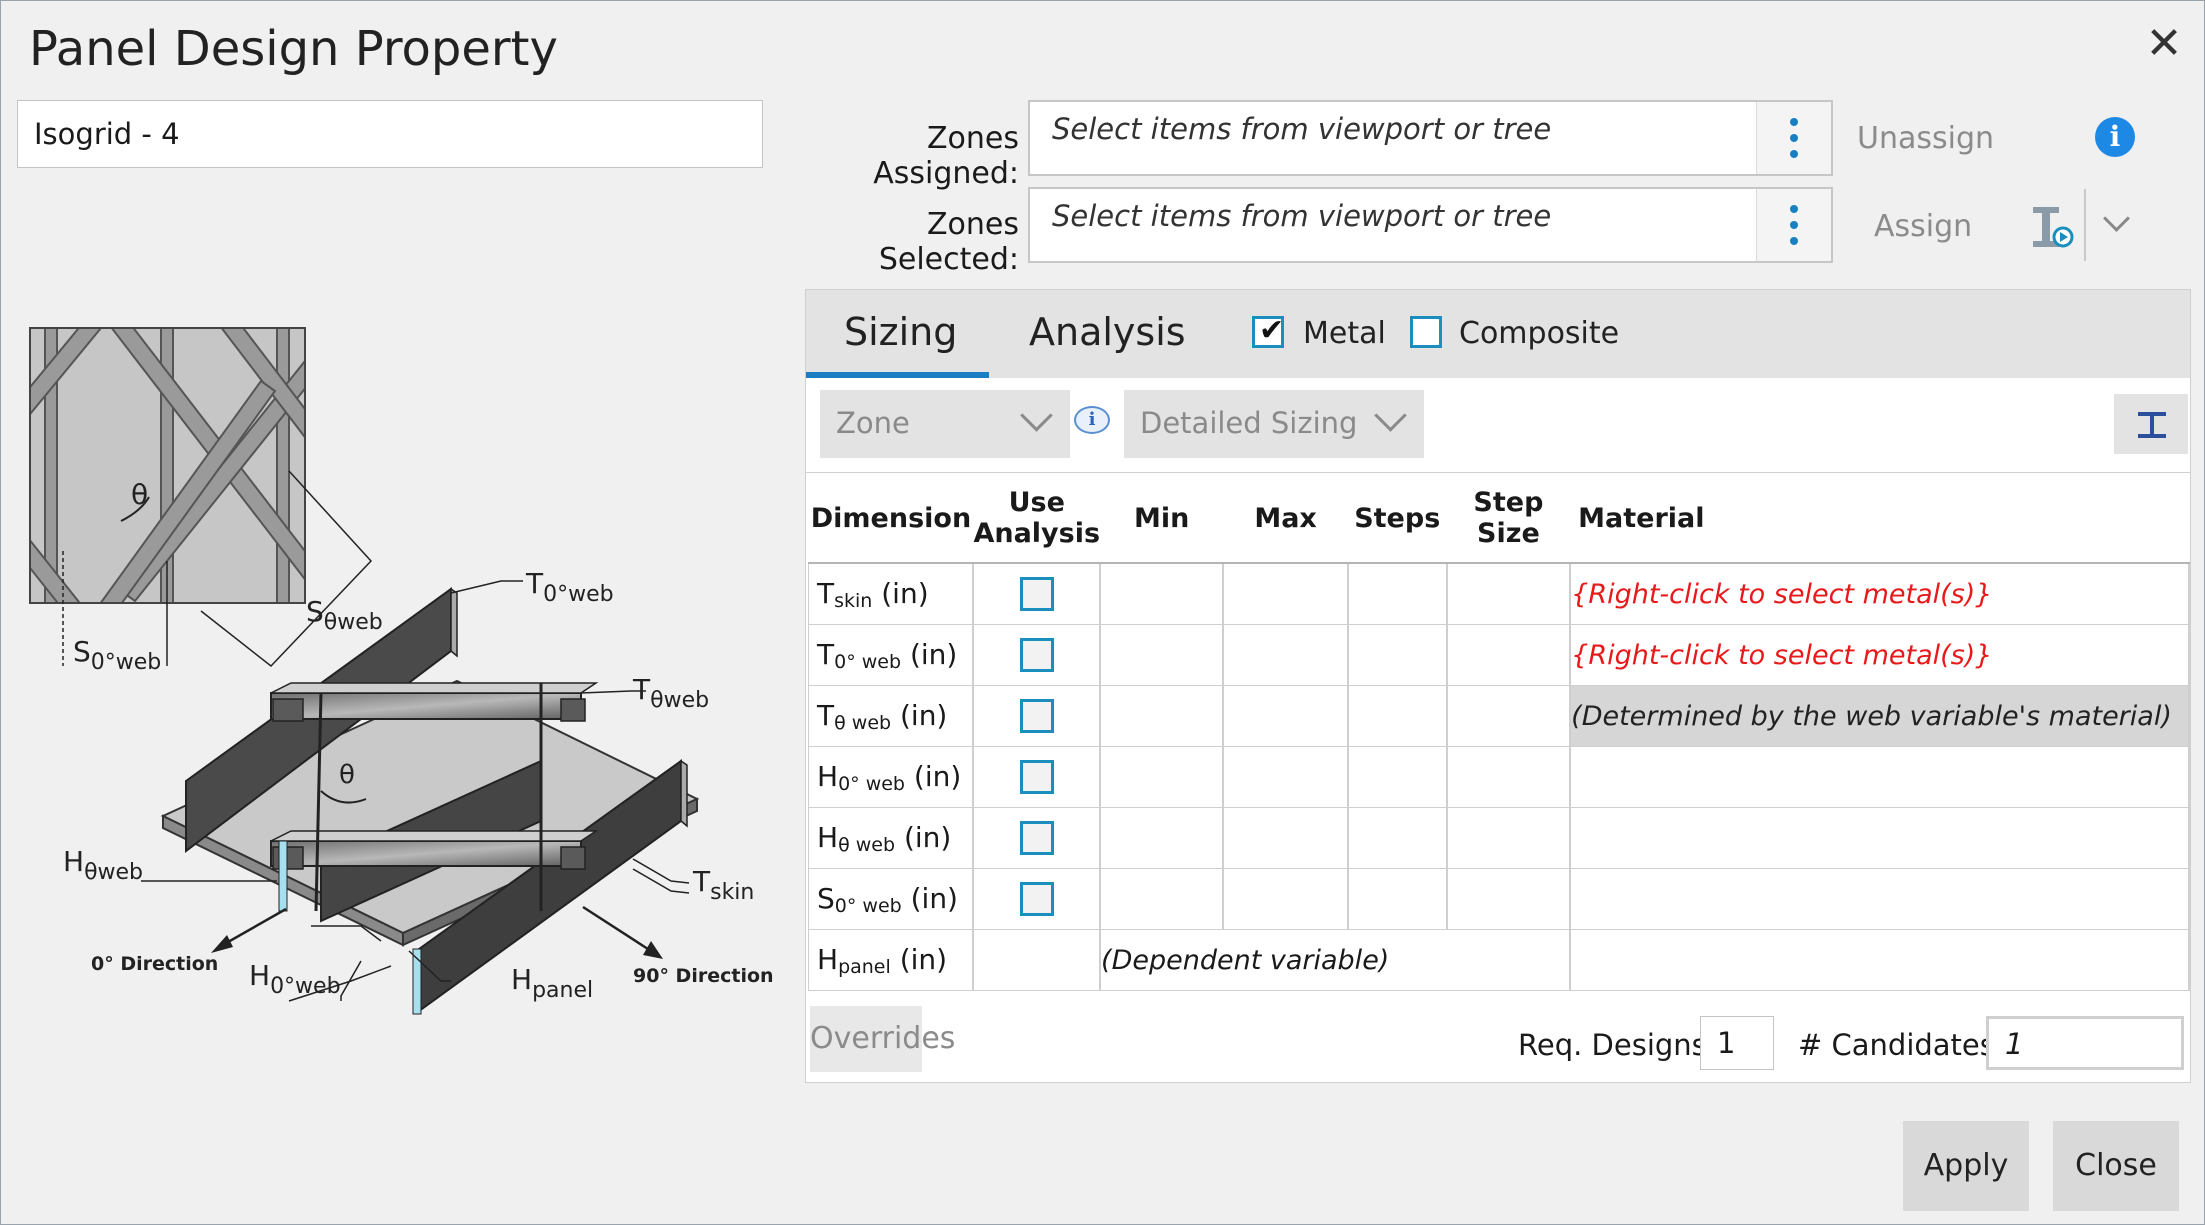  I want to click on h-panel-label: Hpanel, so click(552, 983).